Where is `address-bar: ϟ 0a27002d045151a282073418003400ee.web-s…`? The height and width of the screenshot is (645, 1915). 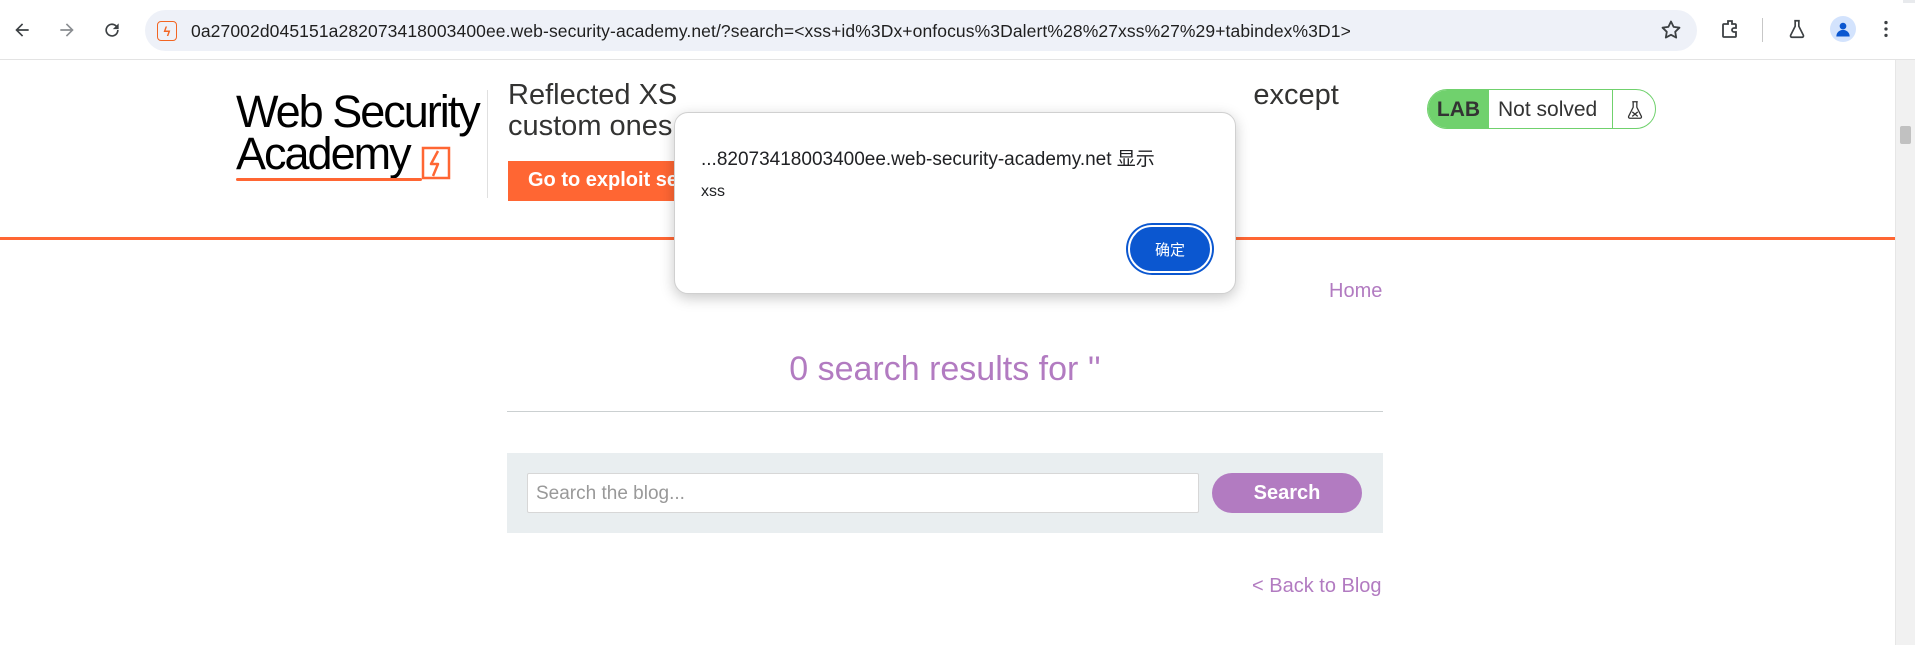 address-bar: ϟ 0a27002d045151a282073418003400ee.web-s… is located at coordinates (921, 30).